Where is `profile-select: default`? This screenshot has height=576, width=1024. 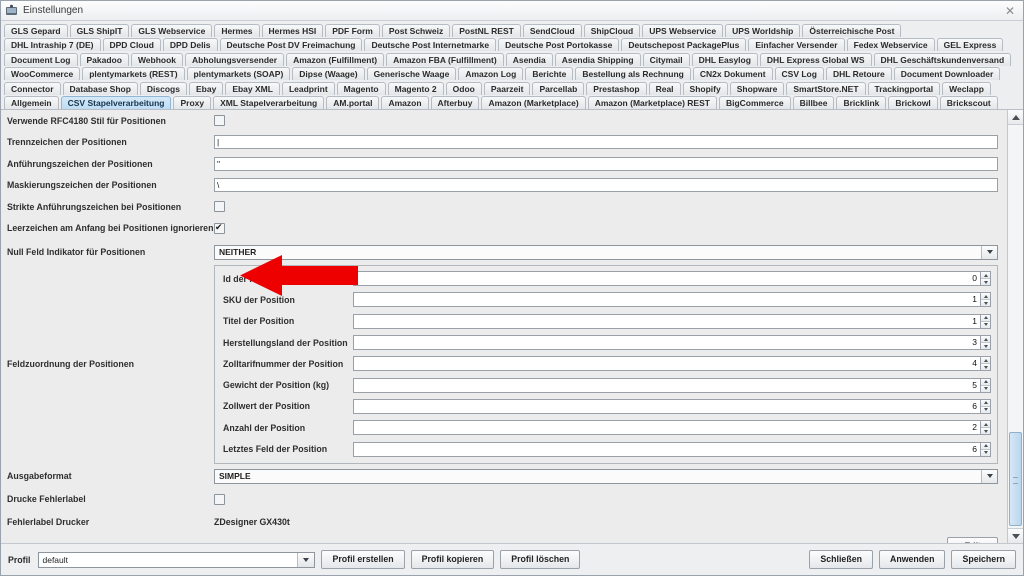
profile-select: default is located at coordinates (177, 559).